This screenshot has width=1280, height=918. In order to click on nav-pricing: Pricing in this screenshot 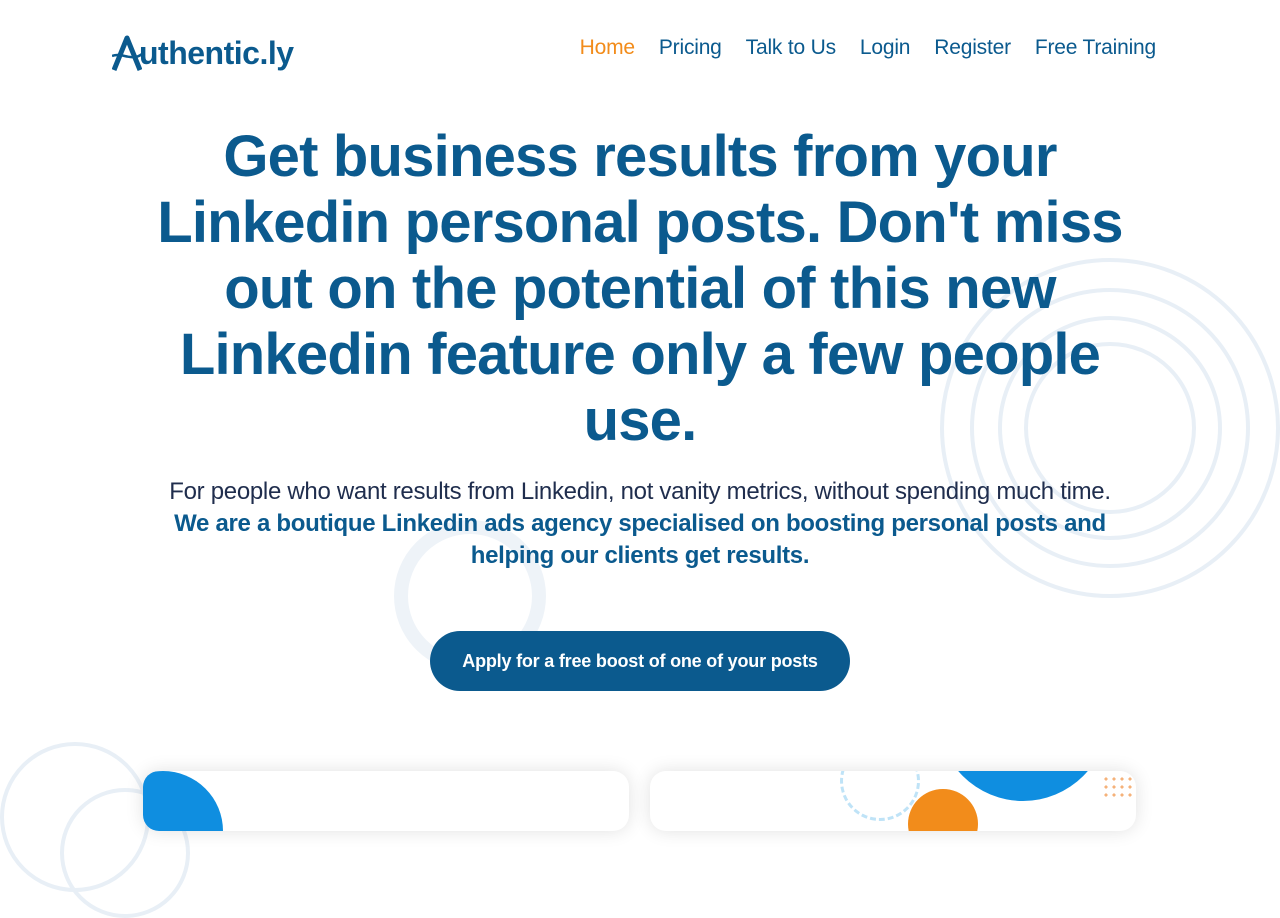, I will do `click(690, 48)`.